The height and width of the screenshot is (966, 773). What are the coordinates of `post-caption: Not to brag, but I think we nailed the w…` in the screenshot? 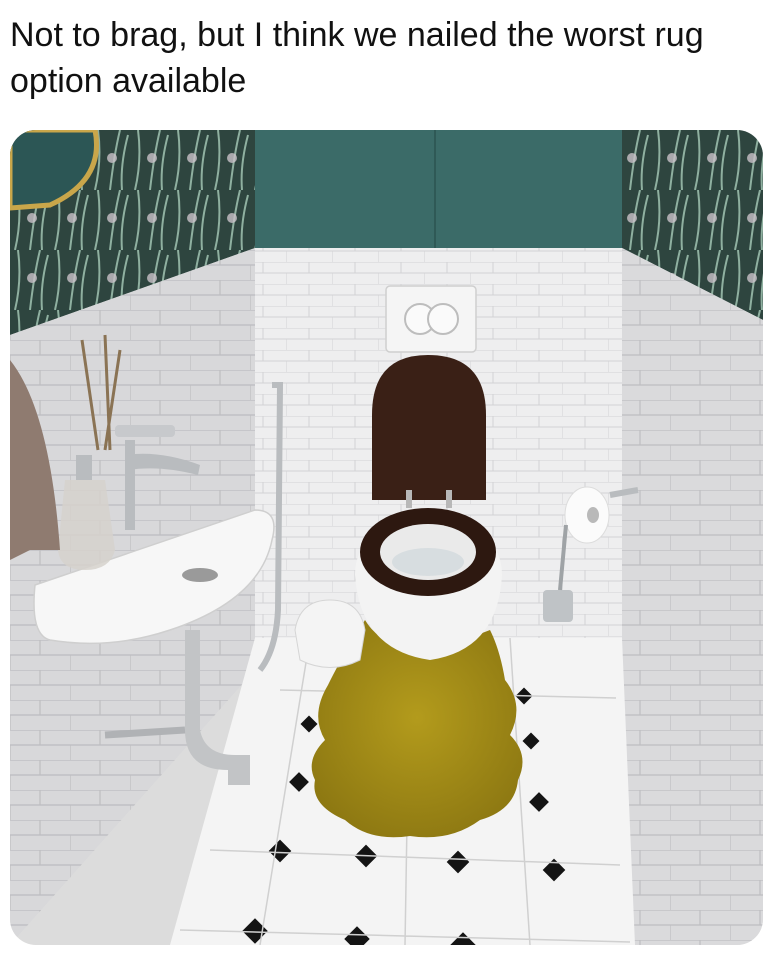 It's located at (357, 58).